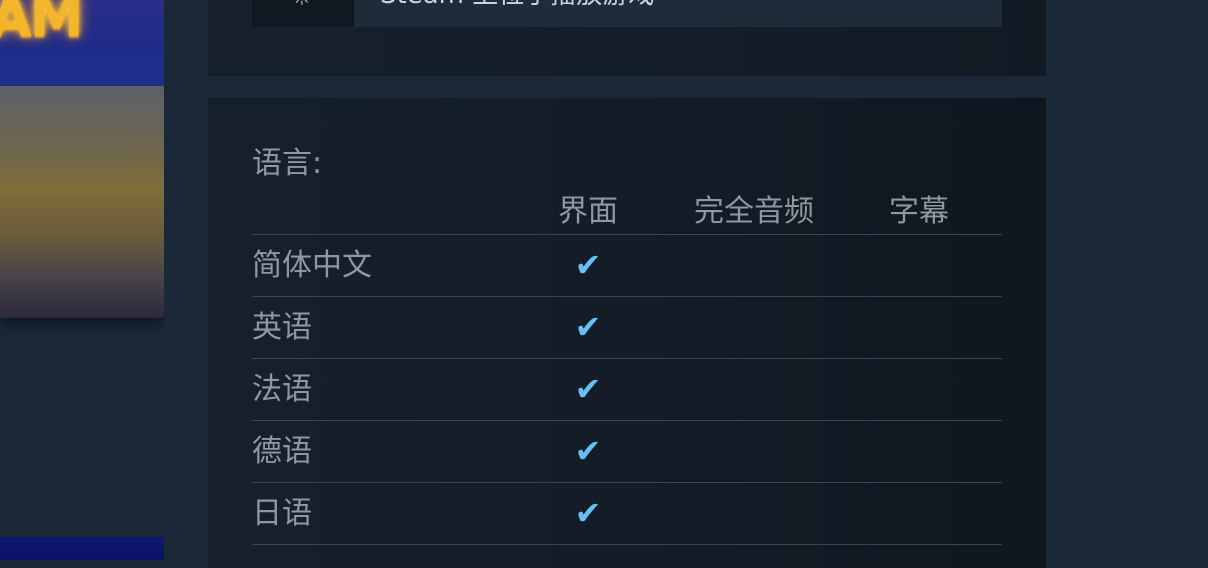 The image size is (1208, 568). I want to click on left-promo-column: AM, so click(82, 280).